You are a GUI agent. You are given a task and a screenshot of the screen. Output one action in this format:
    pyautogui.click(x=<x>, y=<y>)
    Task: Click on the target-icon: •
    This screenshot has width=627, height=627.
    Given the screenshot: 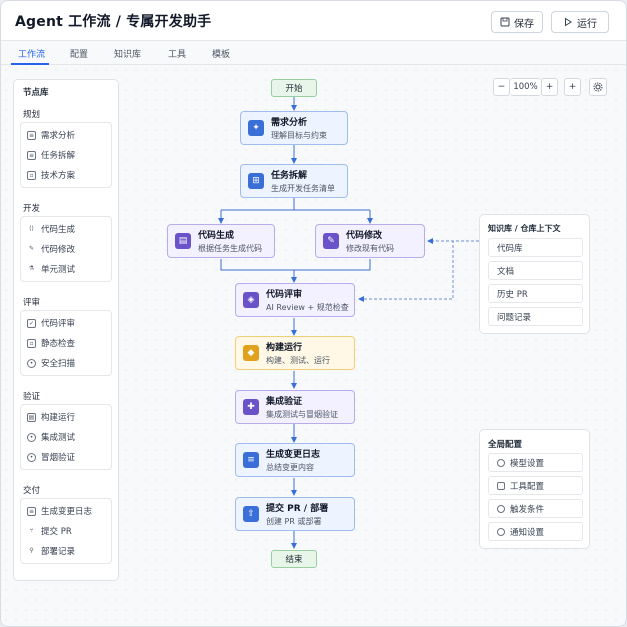 What is the action you would take?
    pyautogui.click(x=31, y=437)
    